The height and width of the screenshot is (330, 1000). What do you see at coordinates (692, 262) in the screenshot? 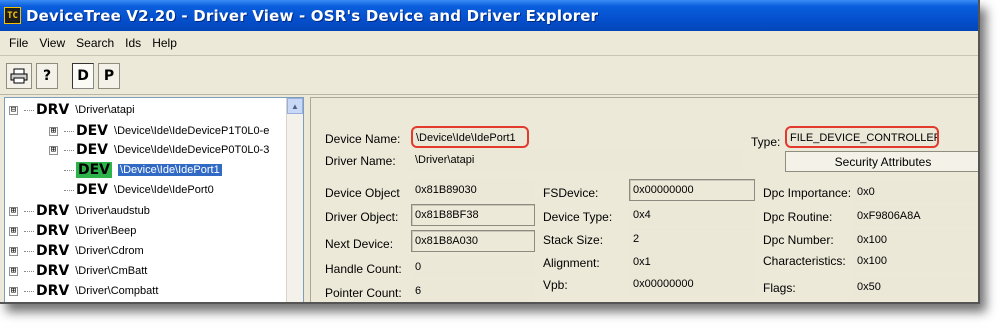
I see `alignment-field: 0x1` at bounding box center [692, 262].